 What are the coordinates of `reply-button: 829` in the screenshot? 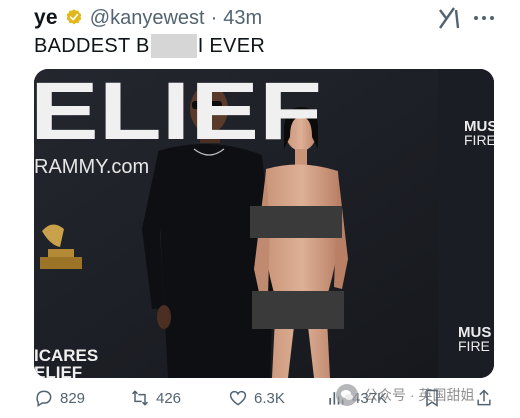 It's located at (59, 398).